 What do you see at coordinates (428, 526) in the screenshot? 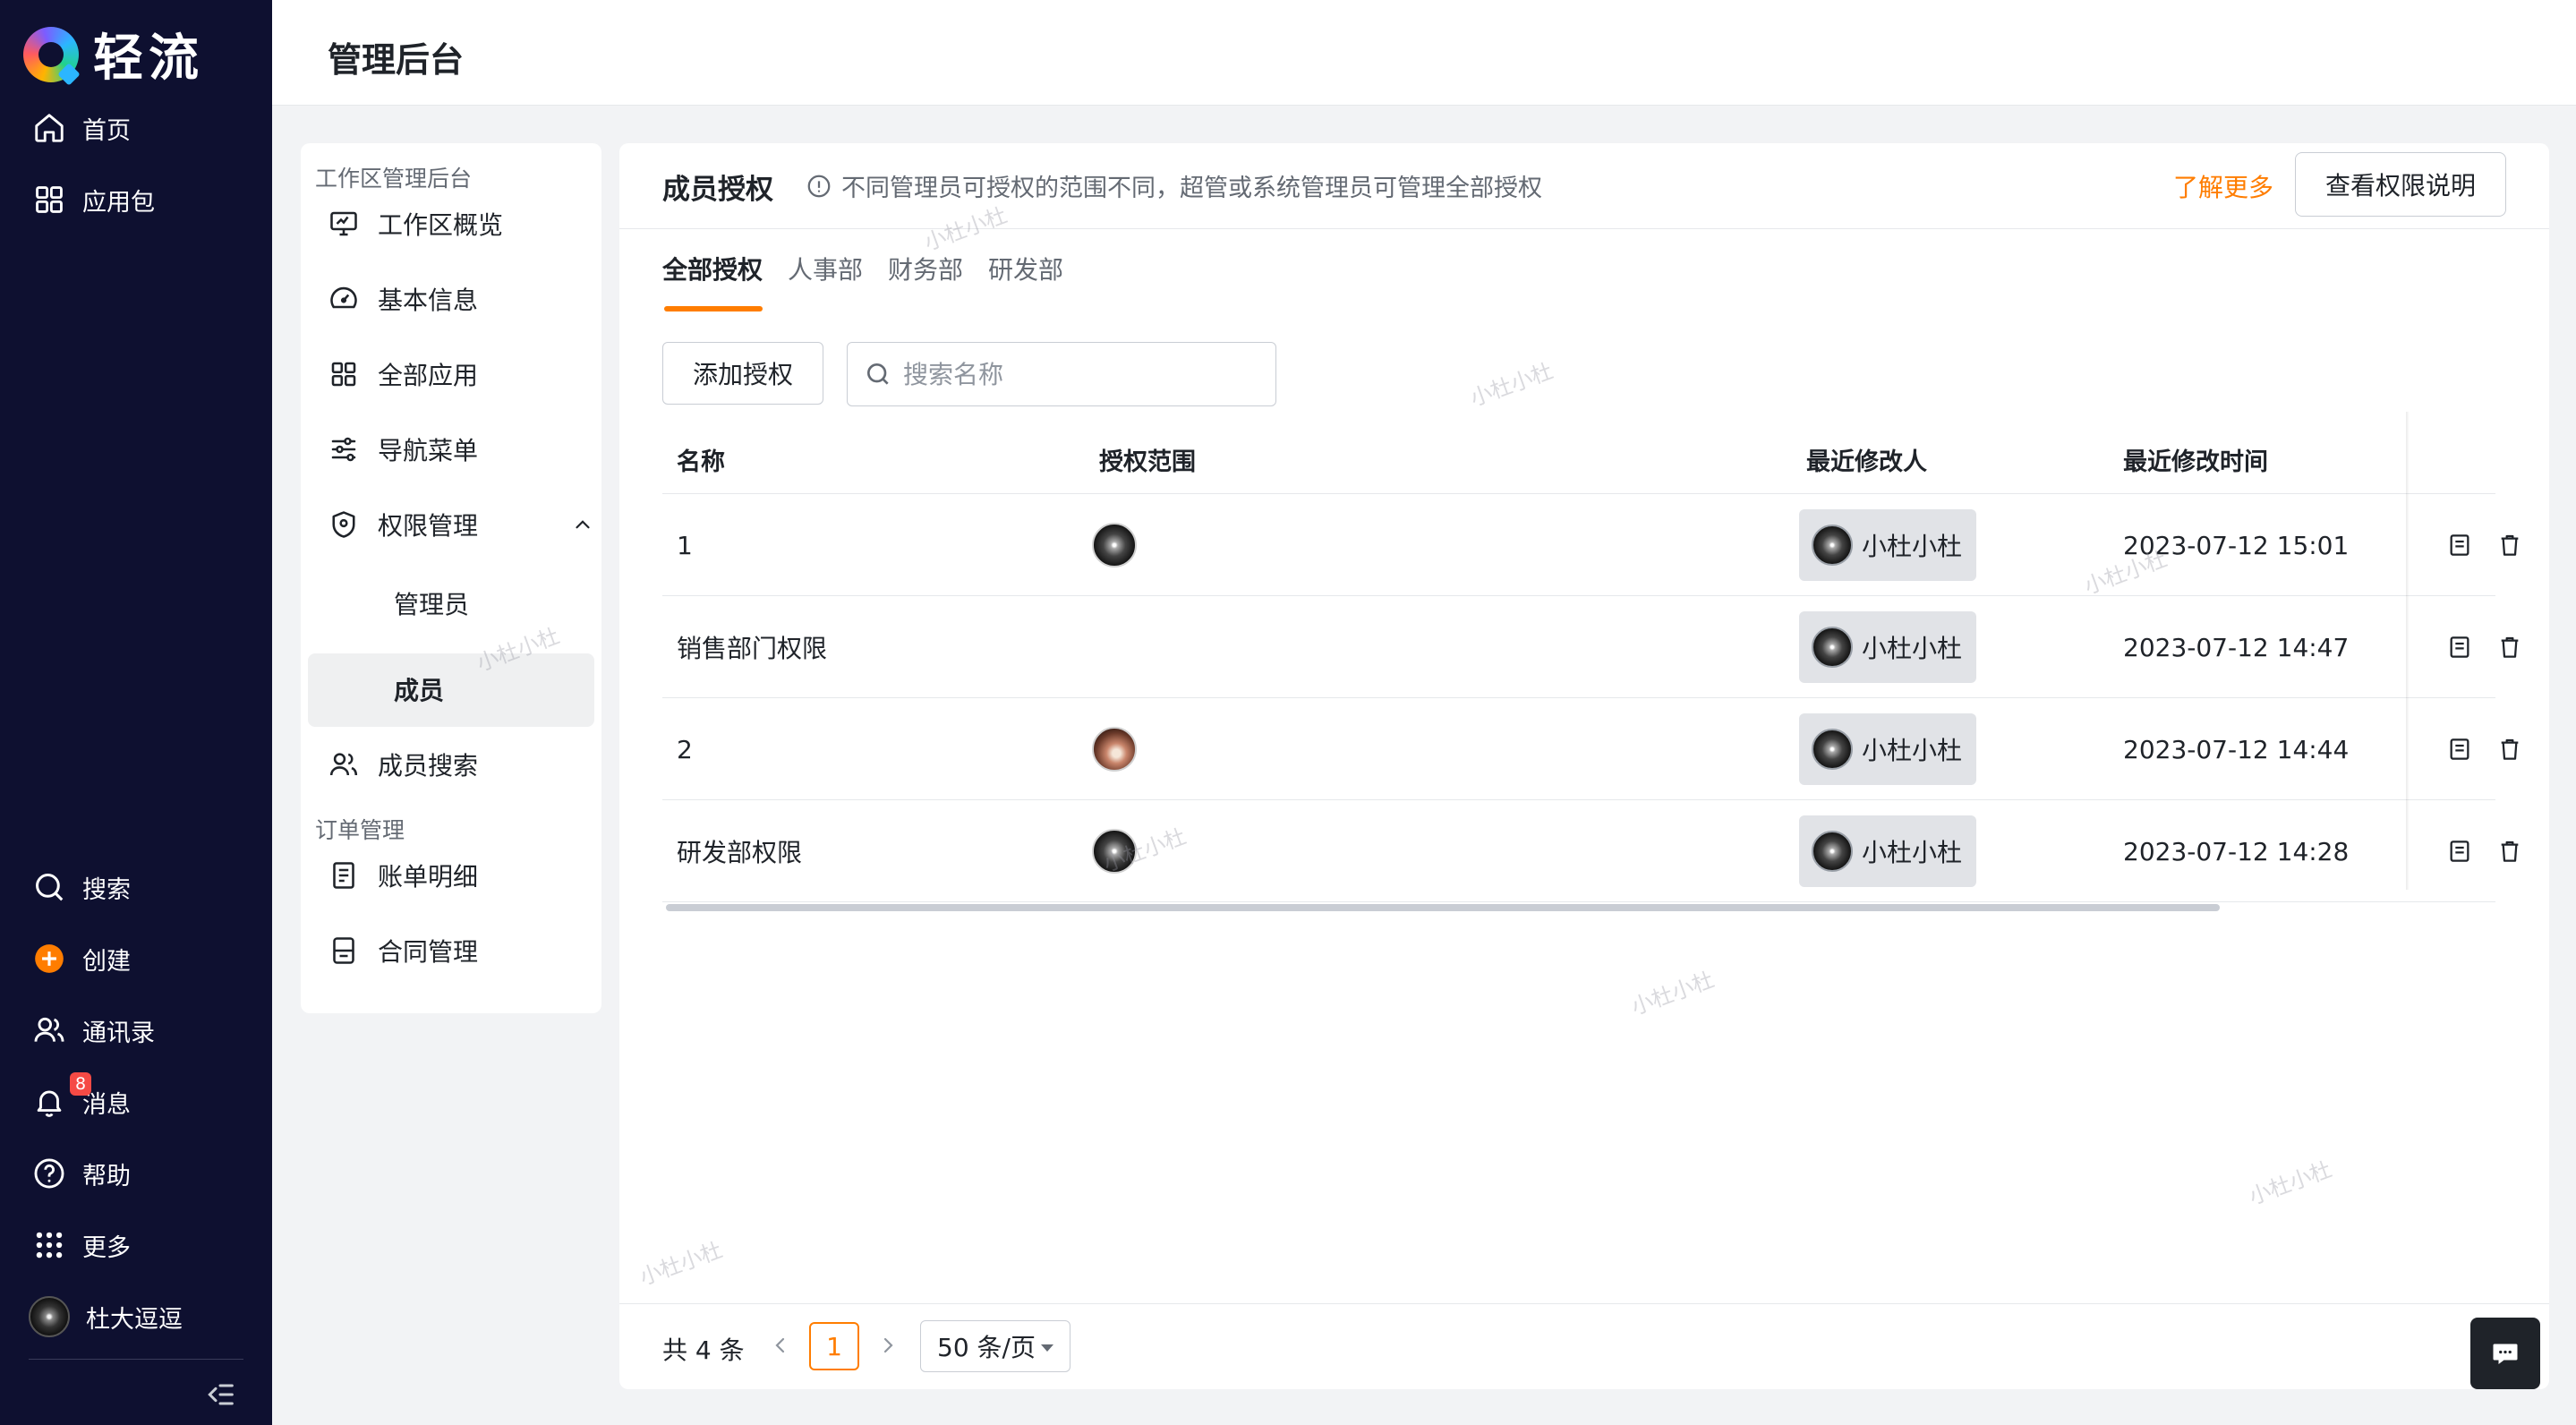
I see `sub-item-label: 权限管理` at bounding box center [428, 526].